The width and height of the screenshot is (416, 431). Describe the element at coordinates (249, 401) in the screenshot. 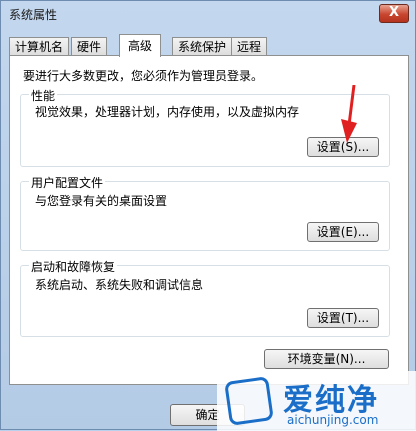

I see `watermark-logo-icon` at that location.